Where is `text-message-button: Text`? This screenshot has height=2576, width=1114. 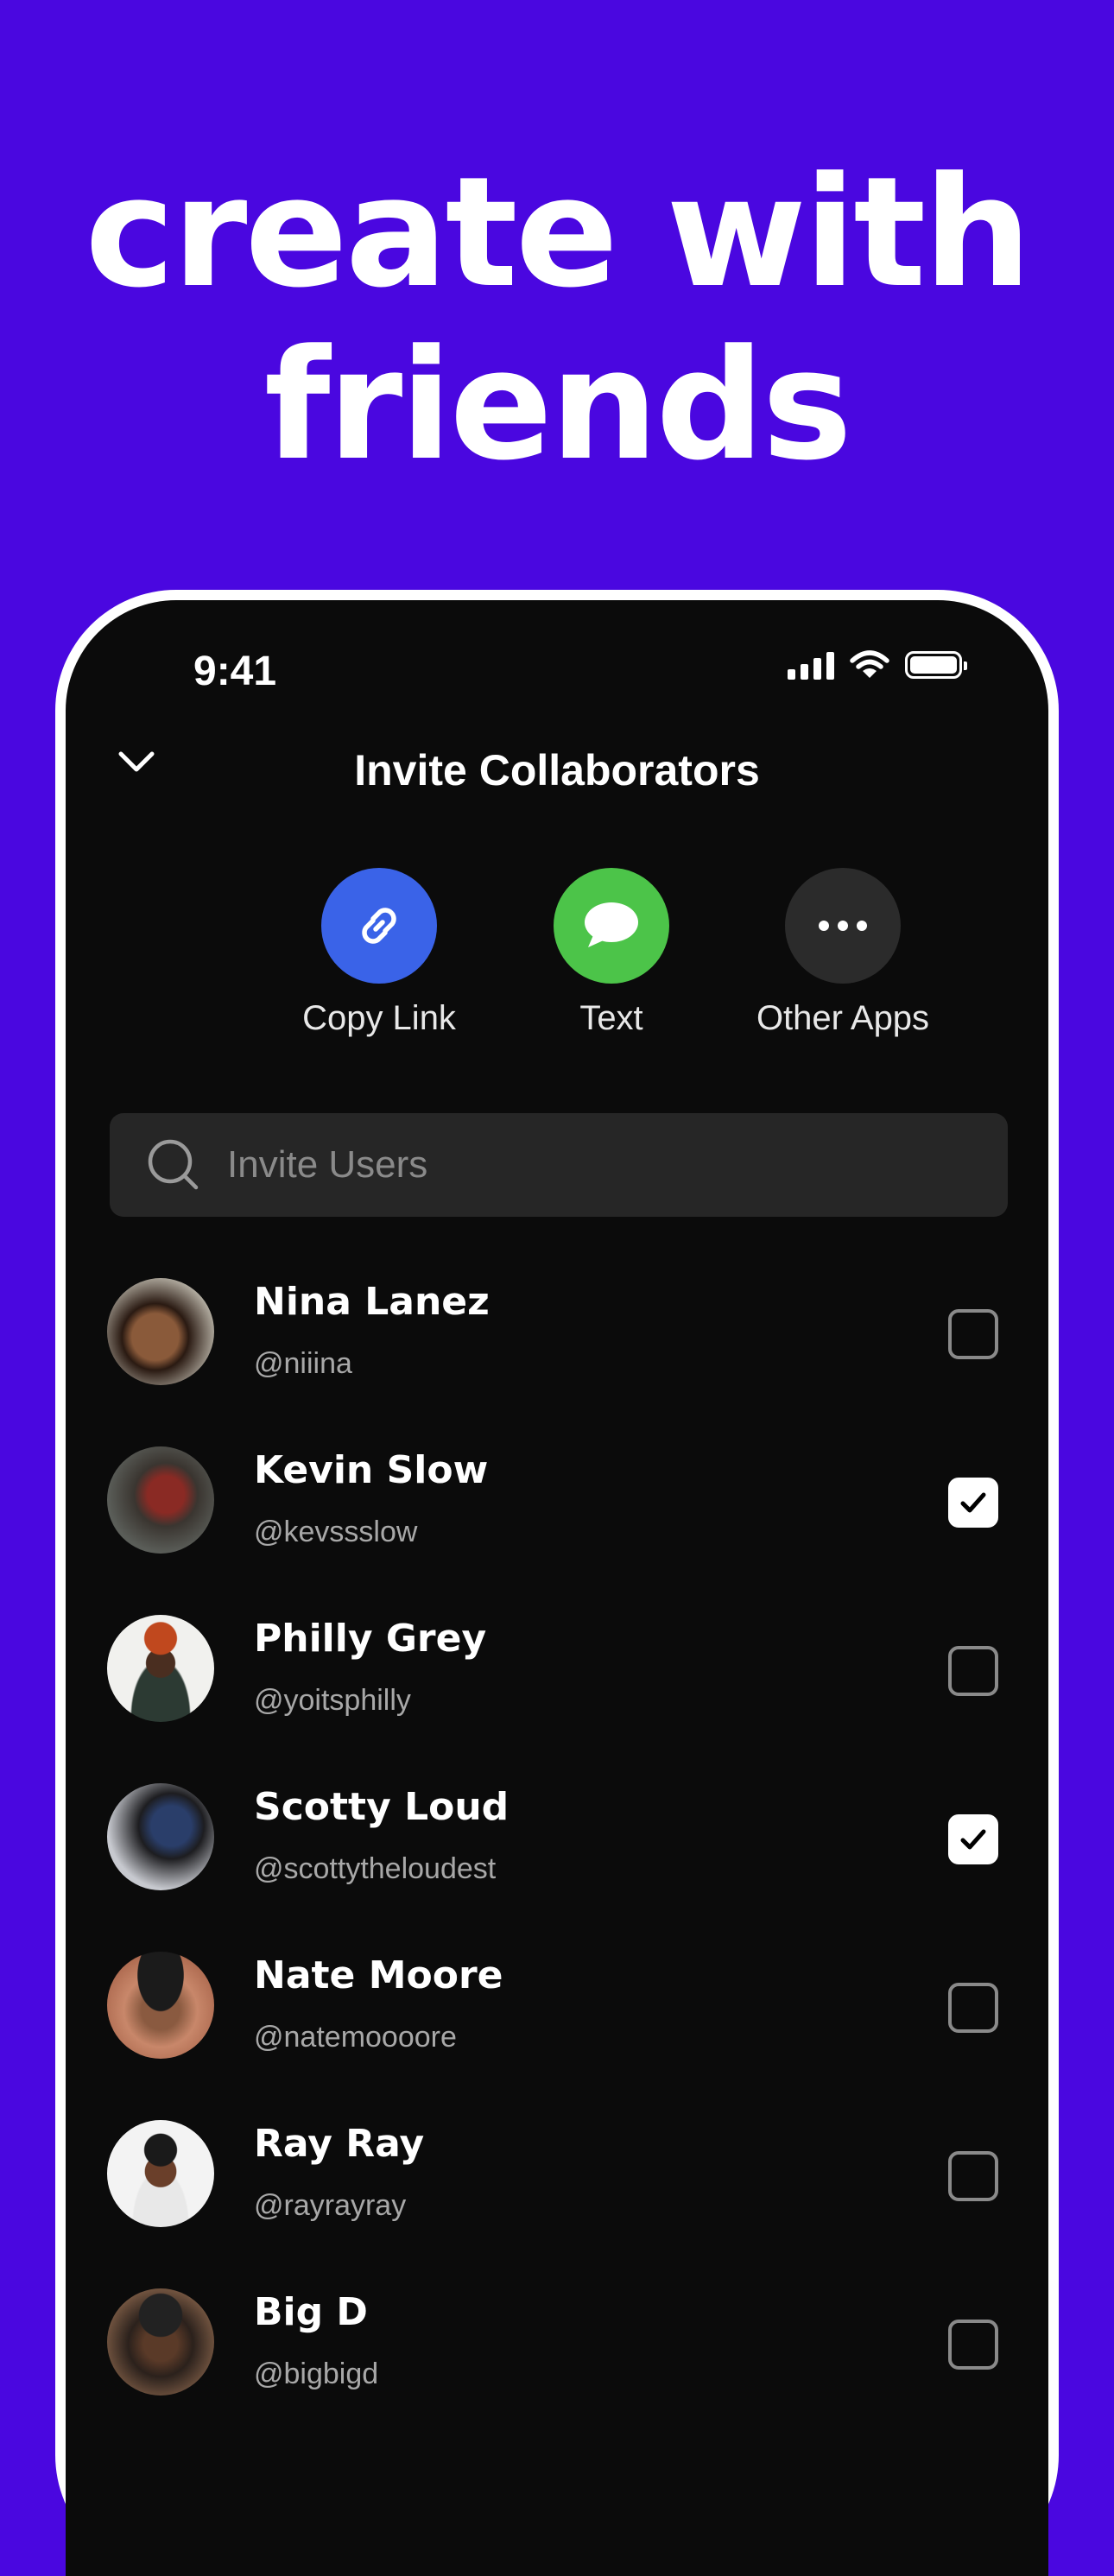
text-message-button: Text is located at coordinates (611, 953).